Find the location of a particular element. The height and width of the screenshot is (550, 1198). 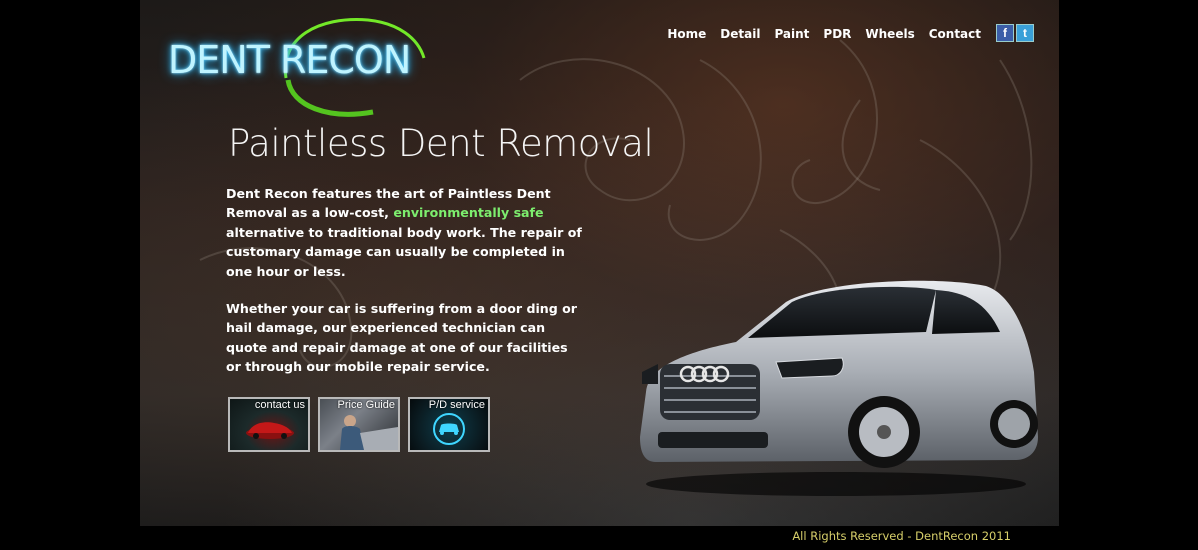

pd-service-thumbnail: P/D service is located at coordinates (449, 424).